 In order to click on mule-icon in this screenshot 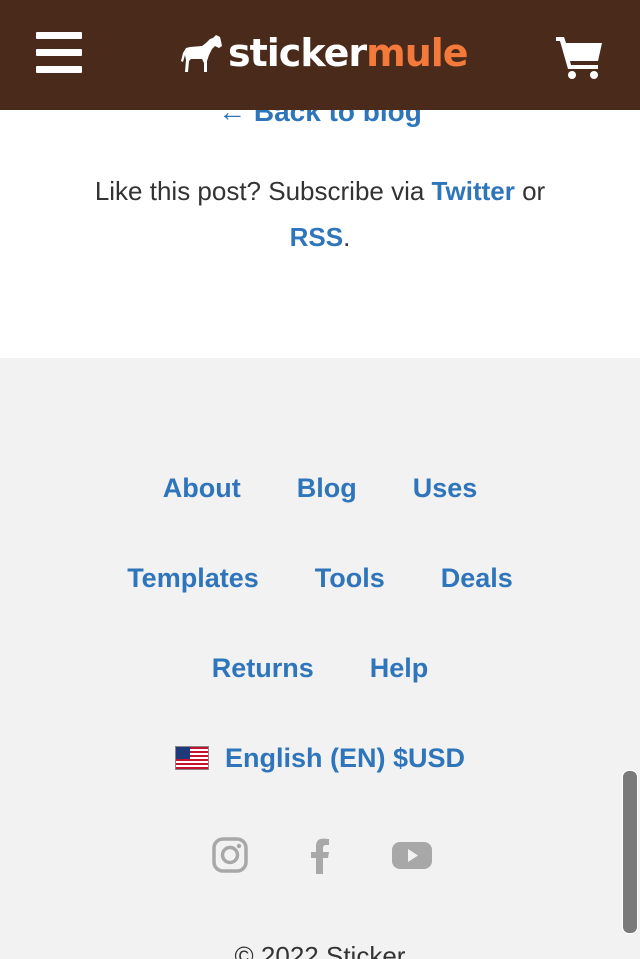, I will do `click(201, 53)`.